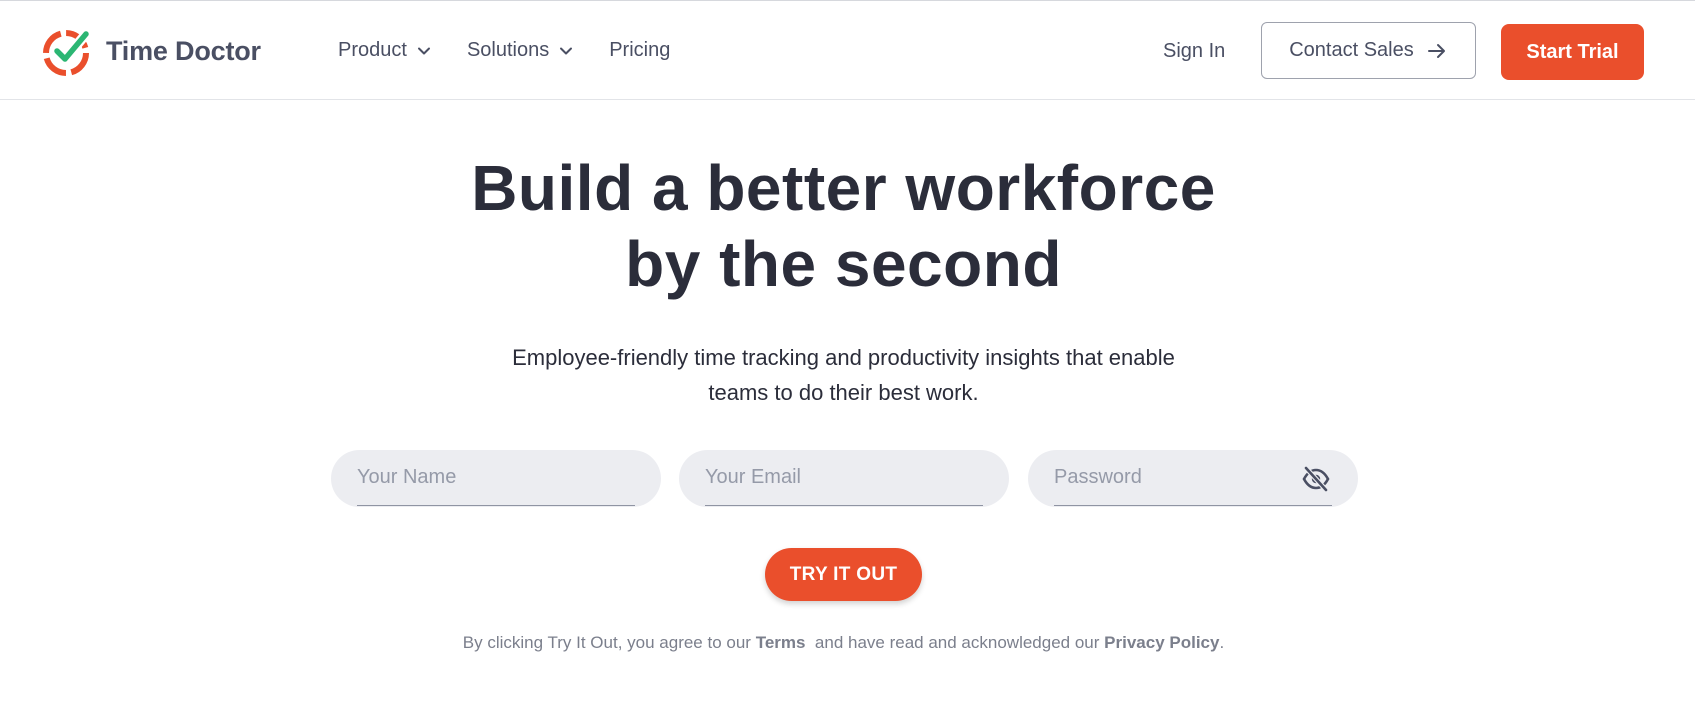  What do you see at coordinates (508, 50) in the screenshot?
I see `nav-item-label: Solutions` at bounding box center [508, 50].